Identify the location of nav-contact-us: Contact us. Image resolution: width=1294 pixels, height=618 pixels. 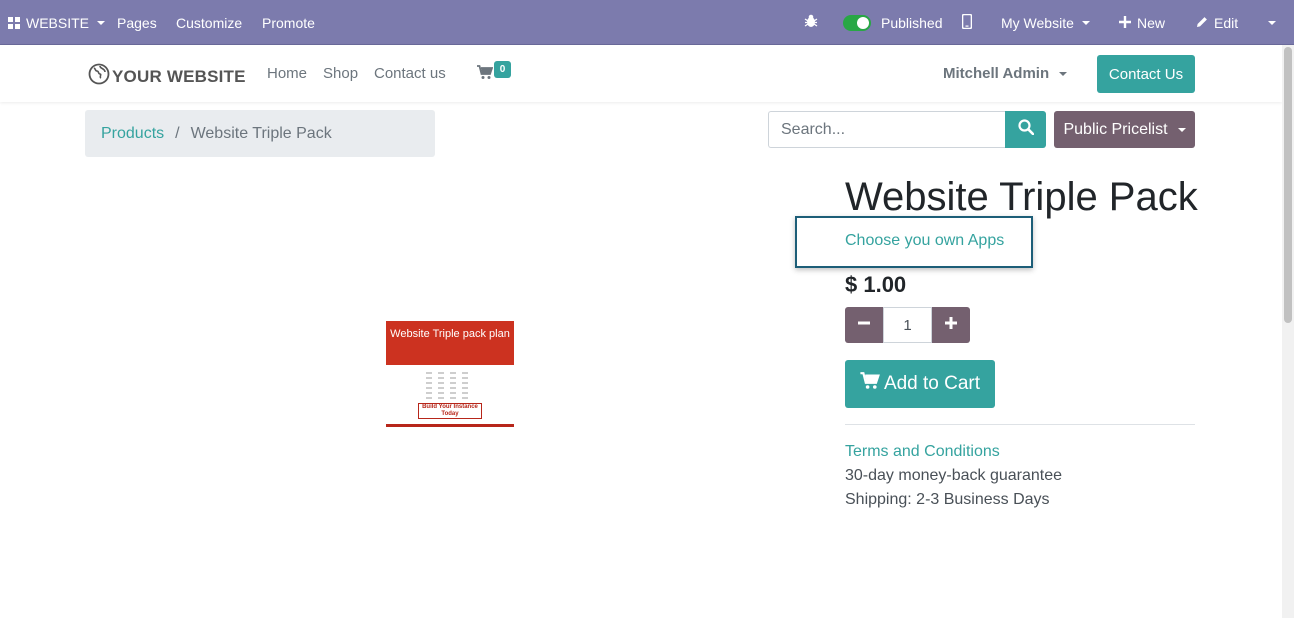
(410, 73).